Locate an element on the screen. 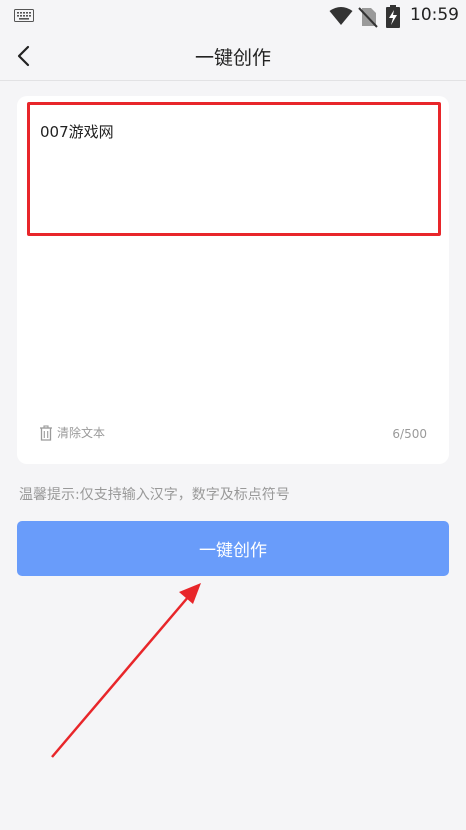 This screenshot has width=466, height=830. input-text: 007游戏网 is located at coordinates (77, 132).